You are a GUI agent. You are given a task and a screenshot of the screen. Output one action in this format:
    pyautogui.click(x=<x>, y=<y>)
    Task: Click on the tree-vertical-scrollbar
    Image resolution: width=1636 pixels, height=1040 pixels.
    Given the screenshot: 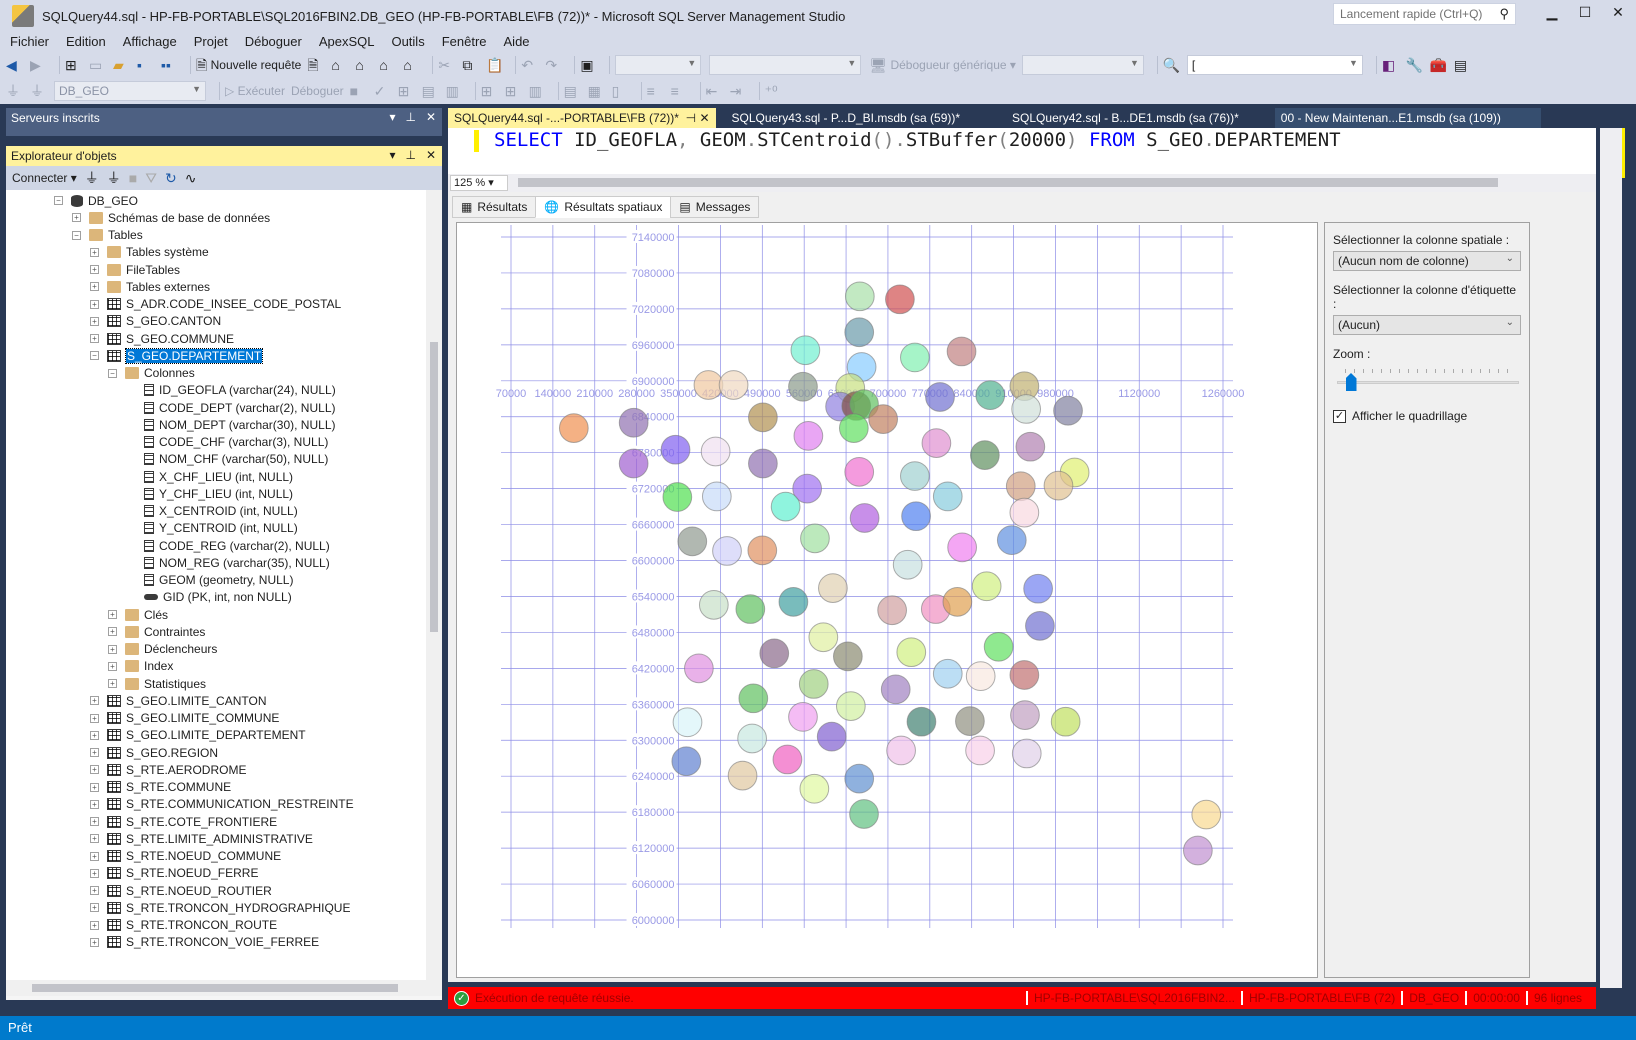 What is the action you would take?
    pyautogui.click(x=434, y=585)
    